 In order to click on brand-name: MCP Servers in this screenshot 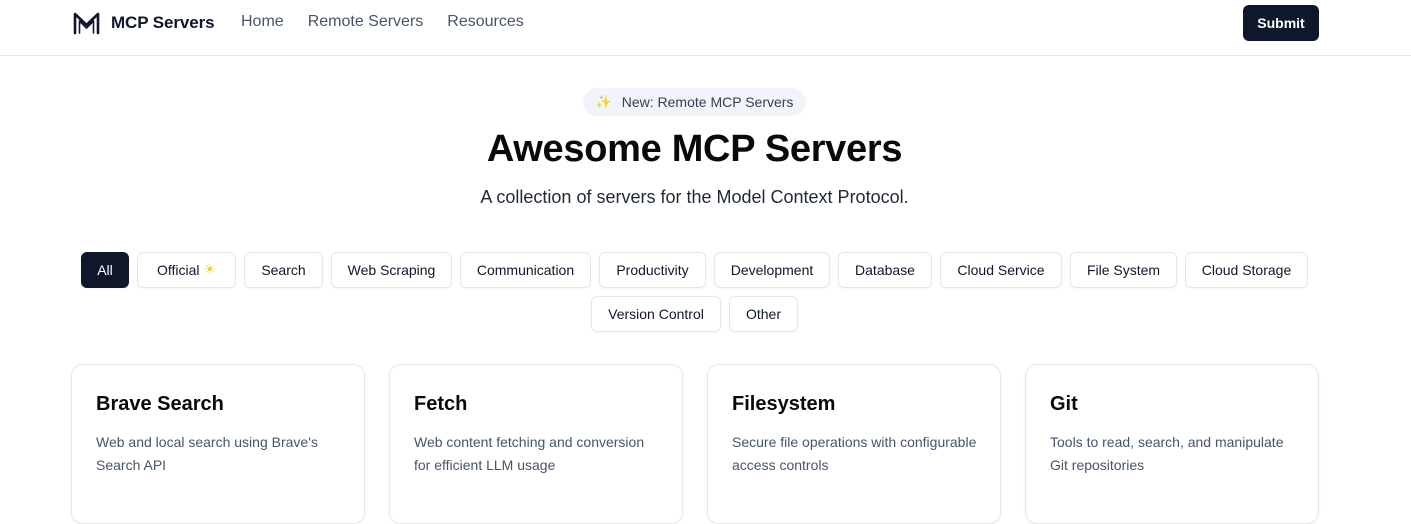, I will do `click(163, 22)`.